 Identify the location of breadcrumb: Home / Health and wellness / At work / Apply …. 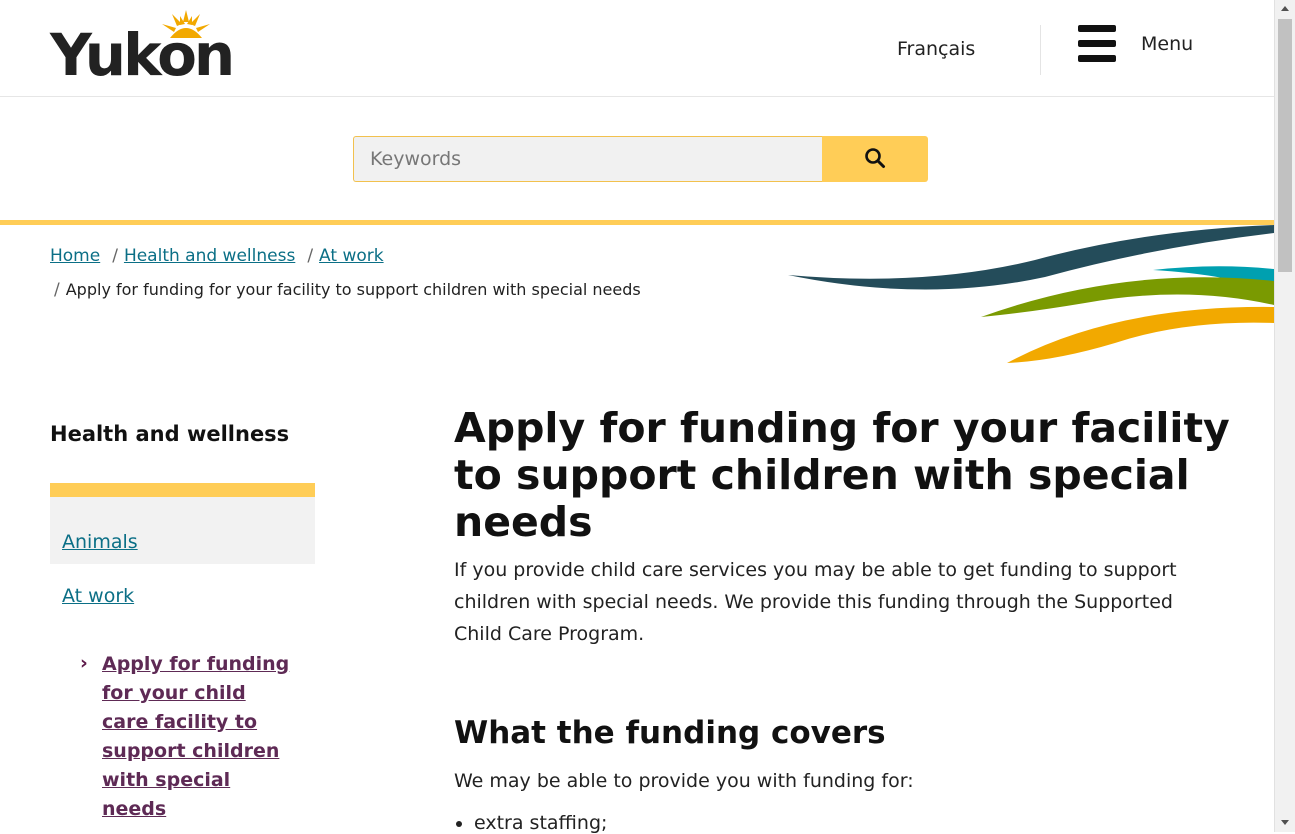
(415, 273).